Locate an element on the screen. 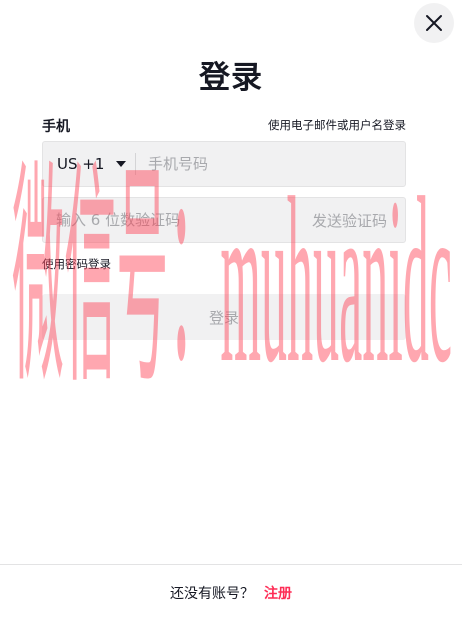  verification-code-group: 发送验证码 is located at coordinates (224, 220).